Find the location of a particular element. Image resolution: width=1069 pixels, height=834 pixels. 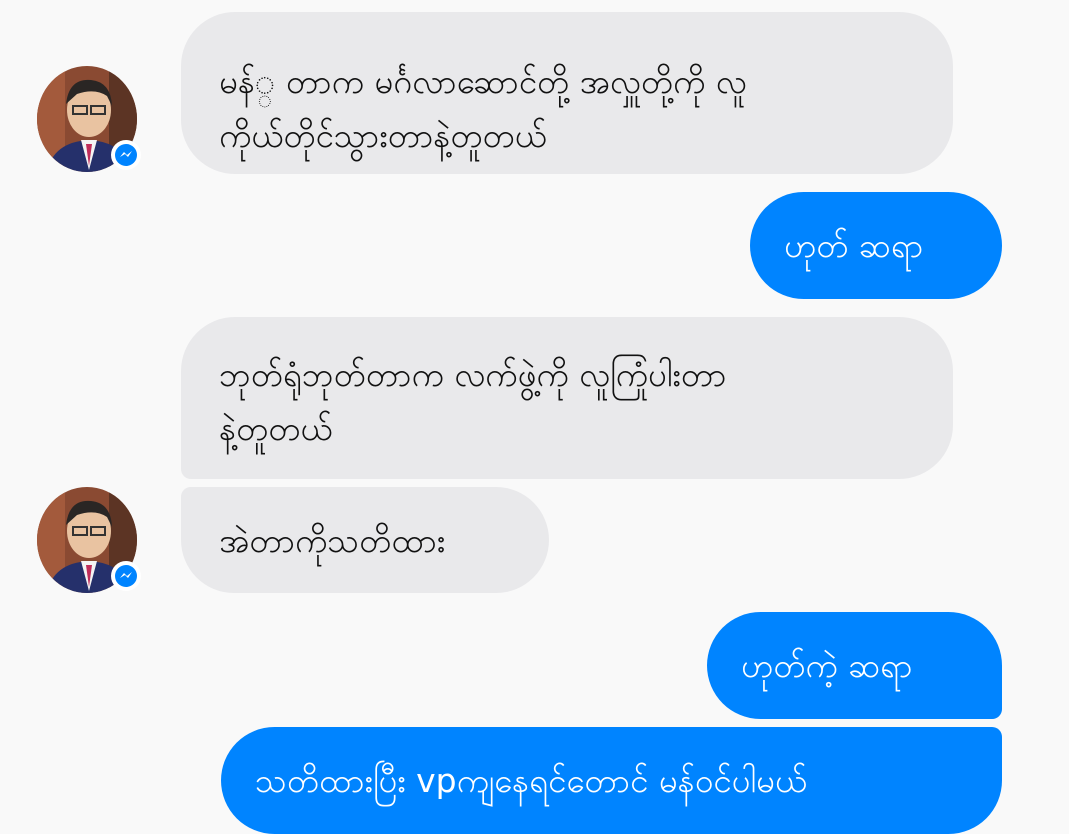

outgoing-message-bubble: ဟုတ် ဆရာ is located at coordinates (876, 245).